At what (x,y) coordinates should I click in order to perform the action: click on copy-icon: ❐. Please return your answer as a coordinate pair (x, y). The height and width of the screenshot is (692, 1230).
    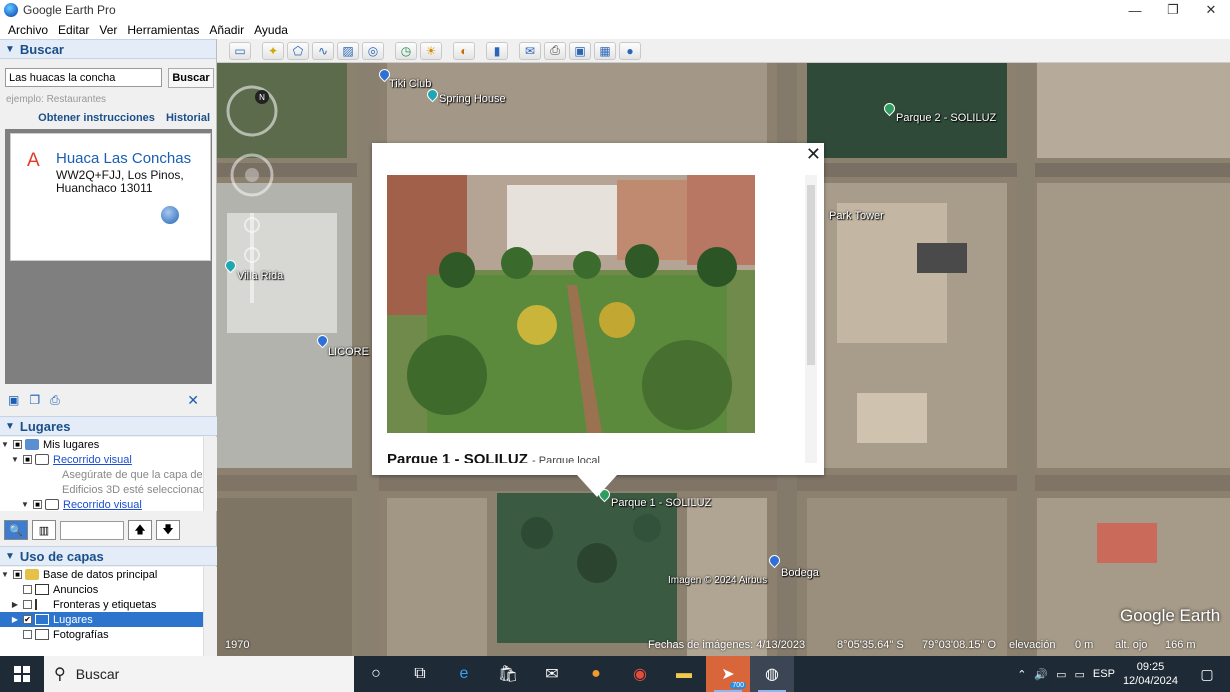
    Looking at the image, I should click on (34, 400).